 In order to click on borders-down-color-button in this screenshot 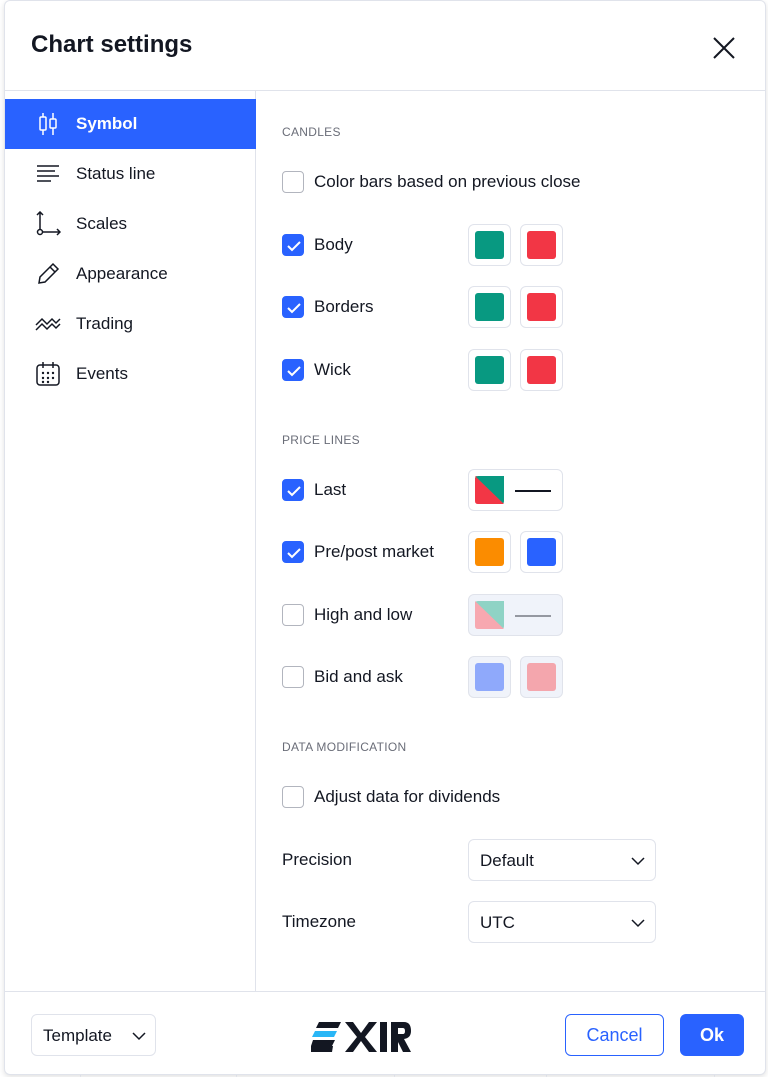, I will do `click(541, 307)`.